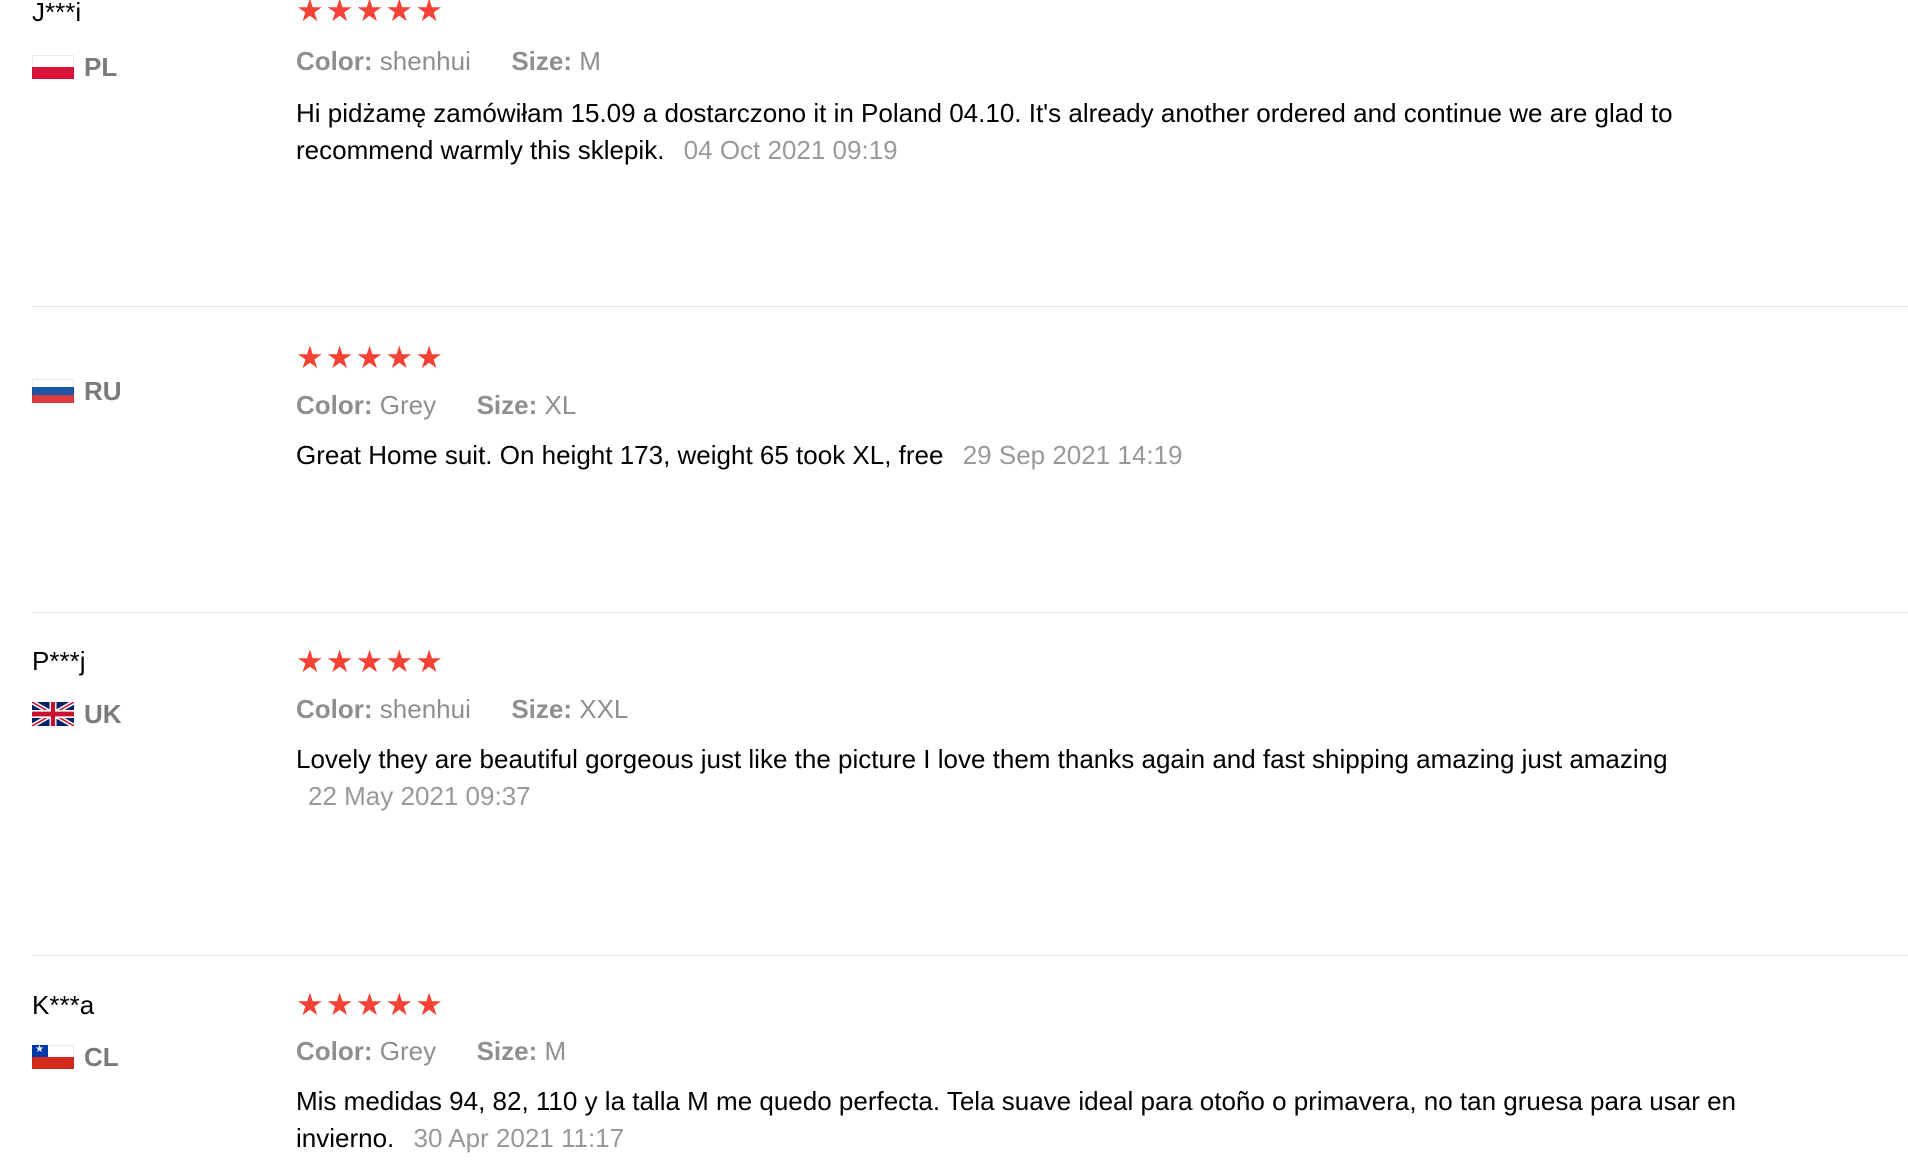 This screenshot has width=1908, height=1163. Describe the element at coordinates (53, 67) in the screenshot. I see `poland-flag-icon` at that location.